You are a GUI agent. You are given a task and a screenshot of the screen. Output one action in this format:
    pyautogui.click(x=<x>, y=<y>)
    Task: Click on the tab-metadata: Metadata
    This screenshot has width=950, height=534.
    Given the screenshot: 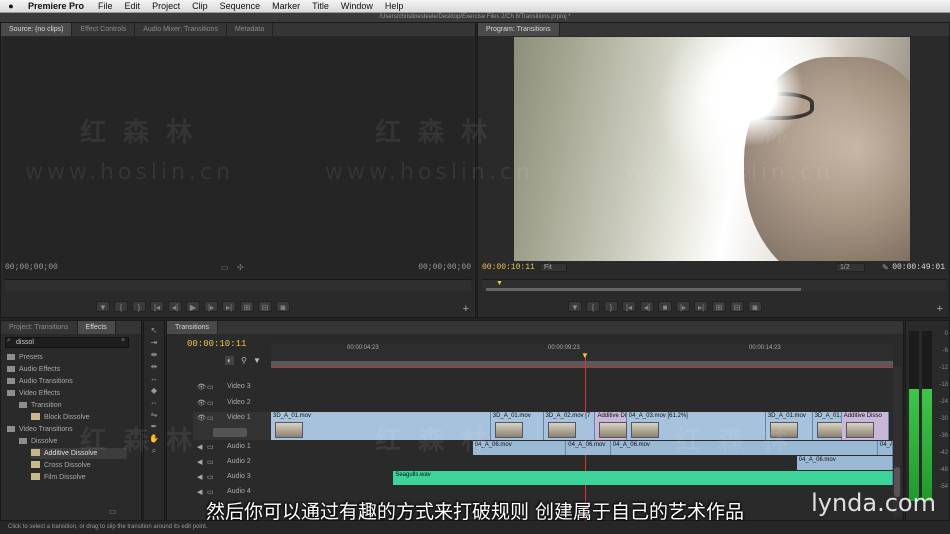 What is the action you would take?
    pyautogui.click(x=250, y=29)
    